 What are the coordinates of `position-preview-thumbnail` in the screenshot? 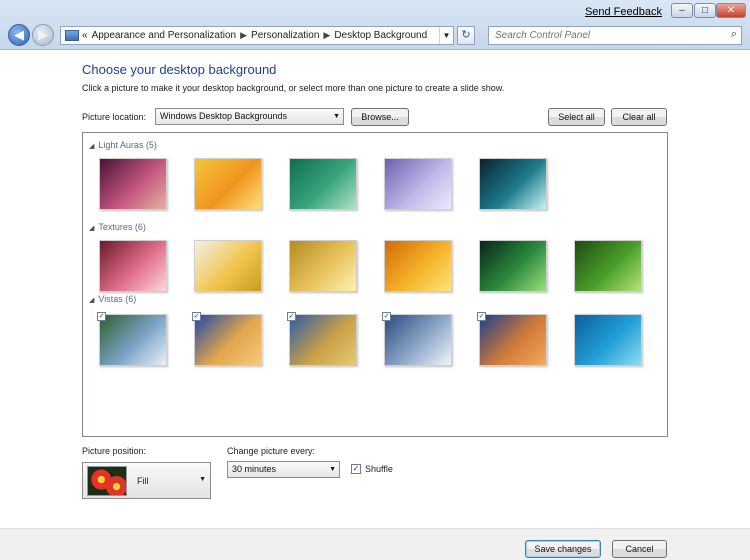 It's located at (107, 481).